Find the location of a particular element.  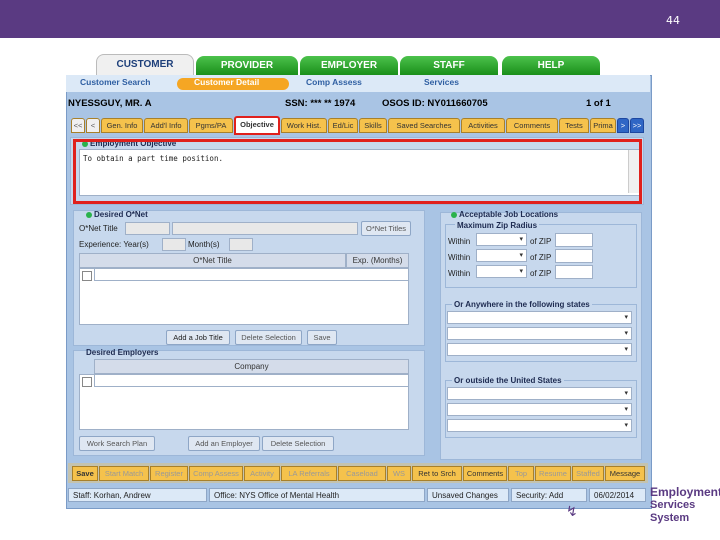

tab-help: HELP is located at coordinates (551, 65).